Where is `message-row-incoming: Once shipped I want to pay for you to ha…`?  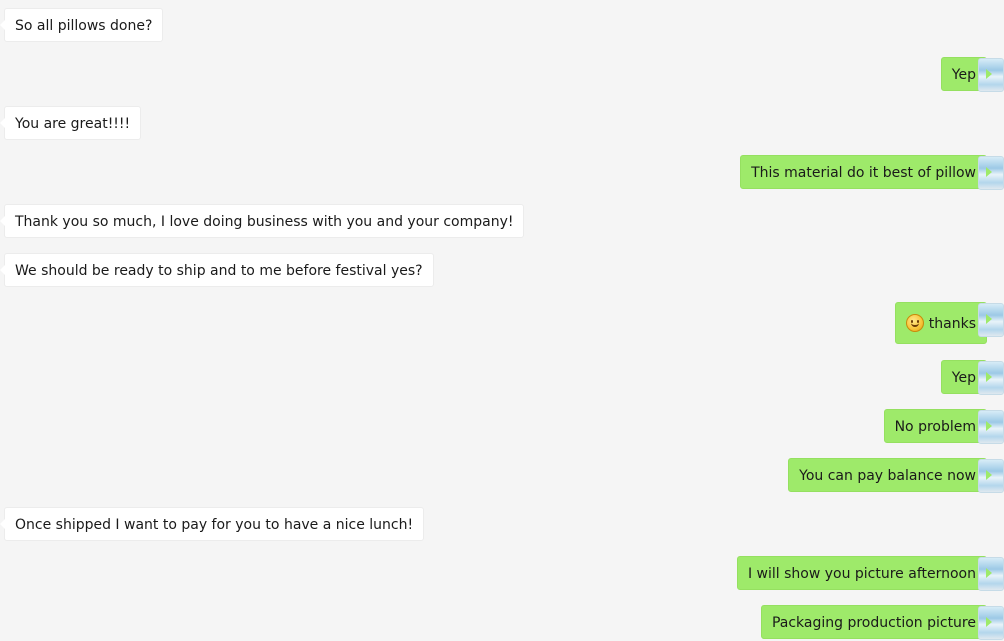
message-row-incoming: Once shipped I want to pay for you to ha… is located at coordinates (502, 525).